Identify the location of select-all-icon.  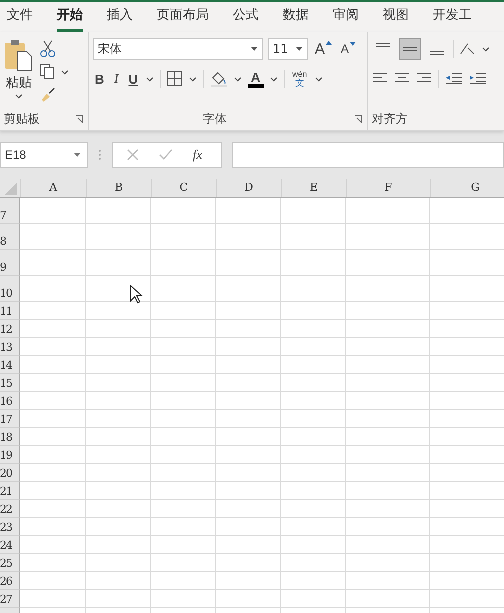
(11, 189).